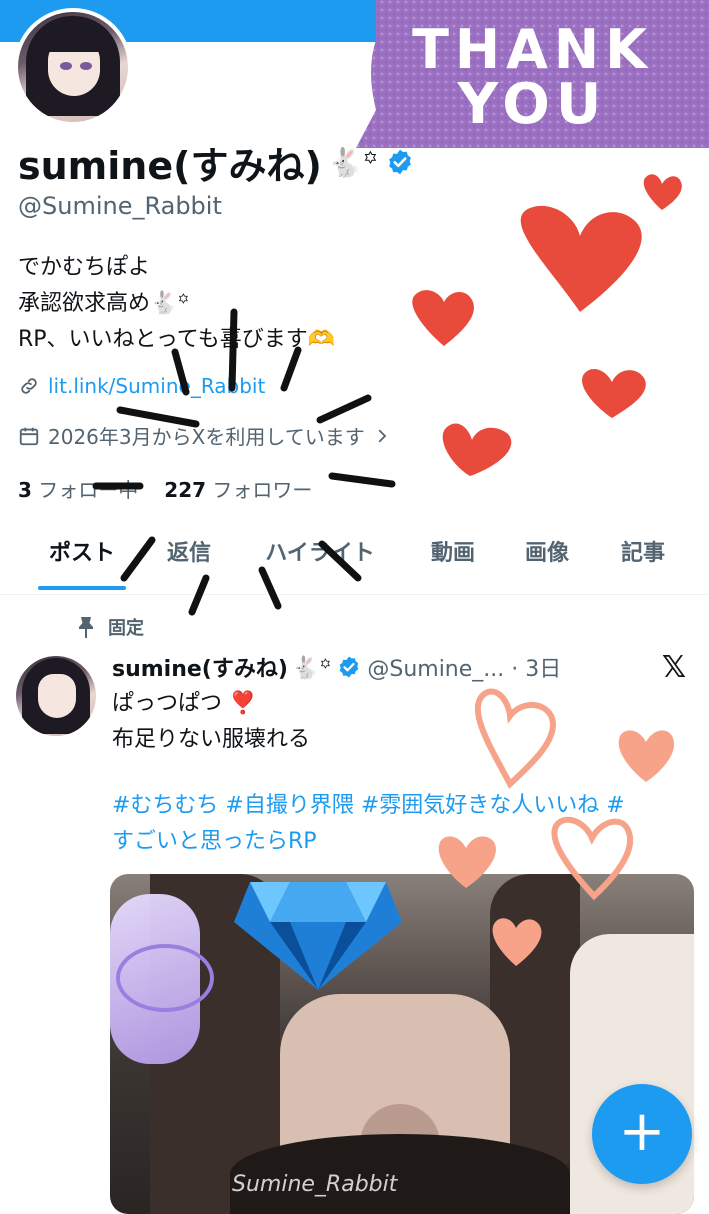 This screenshot has height=1214, width=709. Describe the element at coordinates (464, 669) in the screenshot. I see `post-handle-time: @Sumine_... · 3日` at that location.